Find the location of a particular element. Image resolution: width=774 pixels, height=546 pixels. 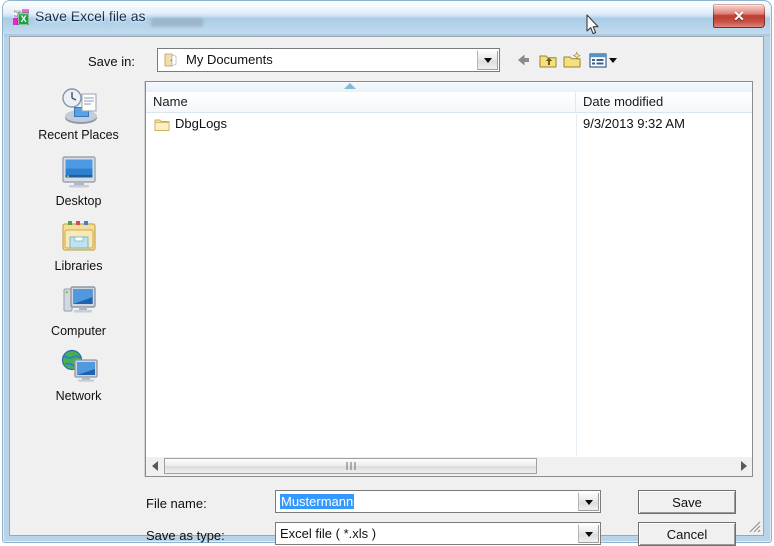

column-divider is located at coordinates (576, 285).